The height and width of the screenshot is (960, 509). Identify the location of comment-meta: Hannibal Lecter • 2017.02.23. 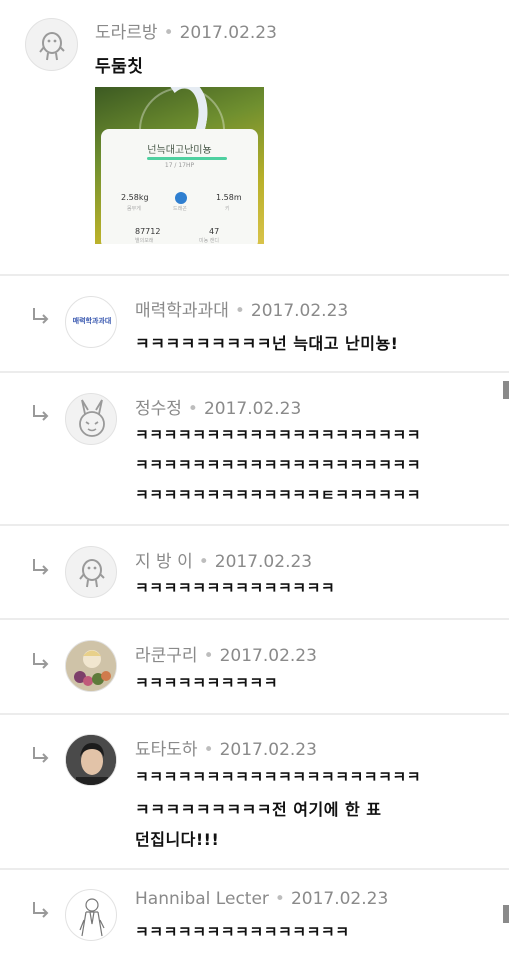
(262, 899).